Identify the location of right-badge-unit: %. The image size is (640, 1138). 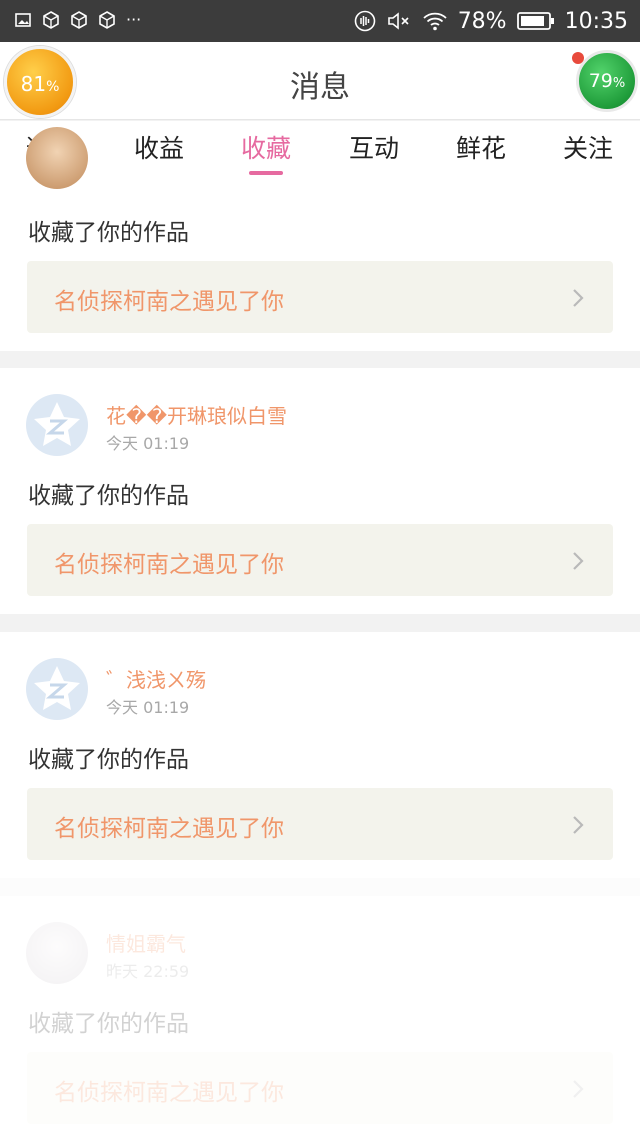
(619, 83).